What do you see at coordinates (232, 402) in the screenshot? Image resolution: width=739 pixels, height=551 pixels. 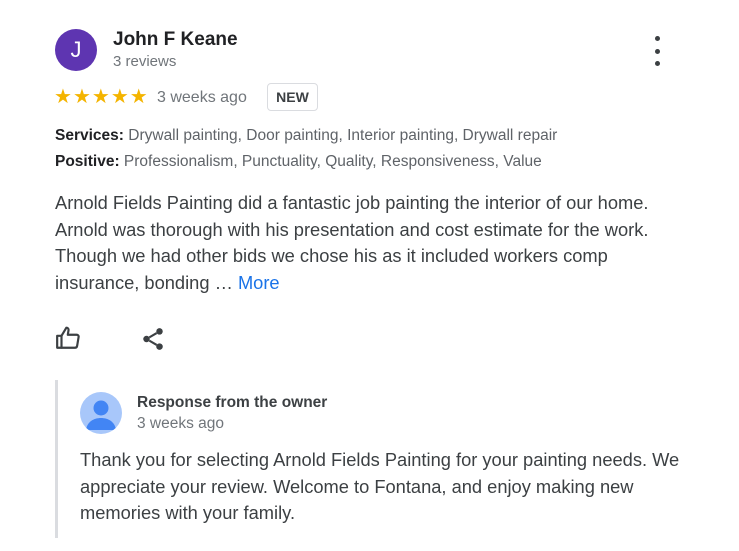 I see `owner-response-title: Response from the owner` at bounding box center [232, 402].